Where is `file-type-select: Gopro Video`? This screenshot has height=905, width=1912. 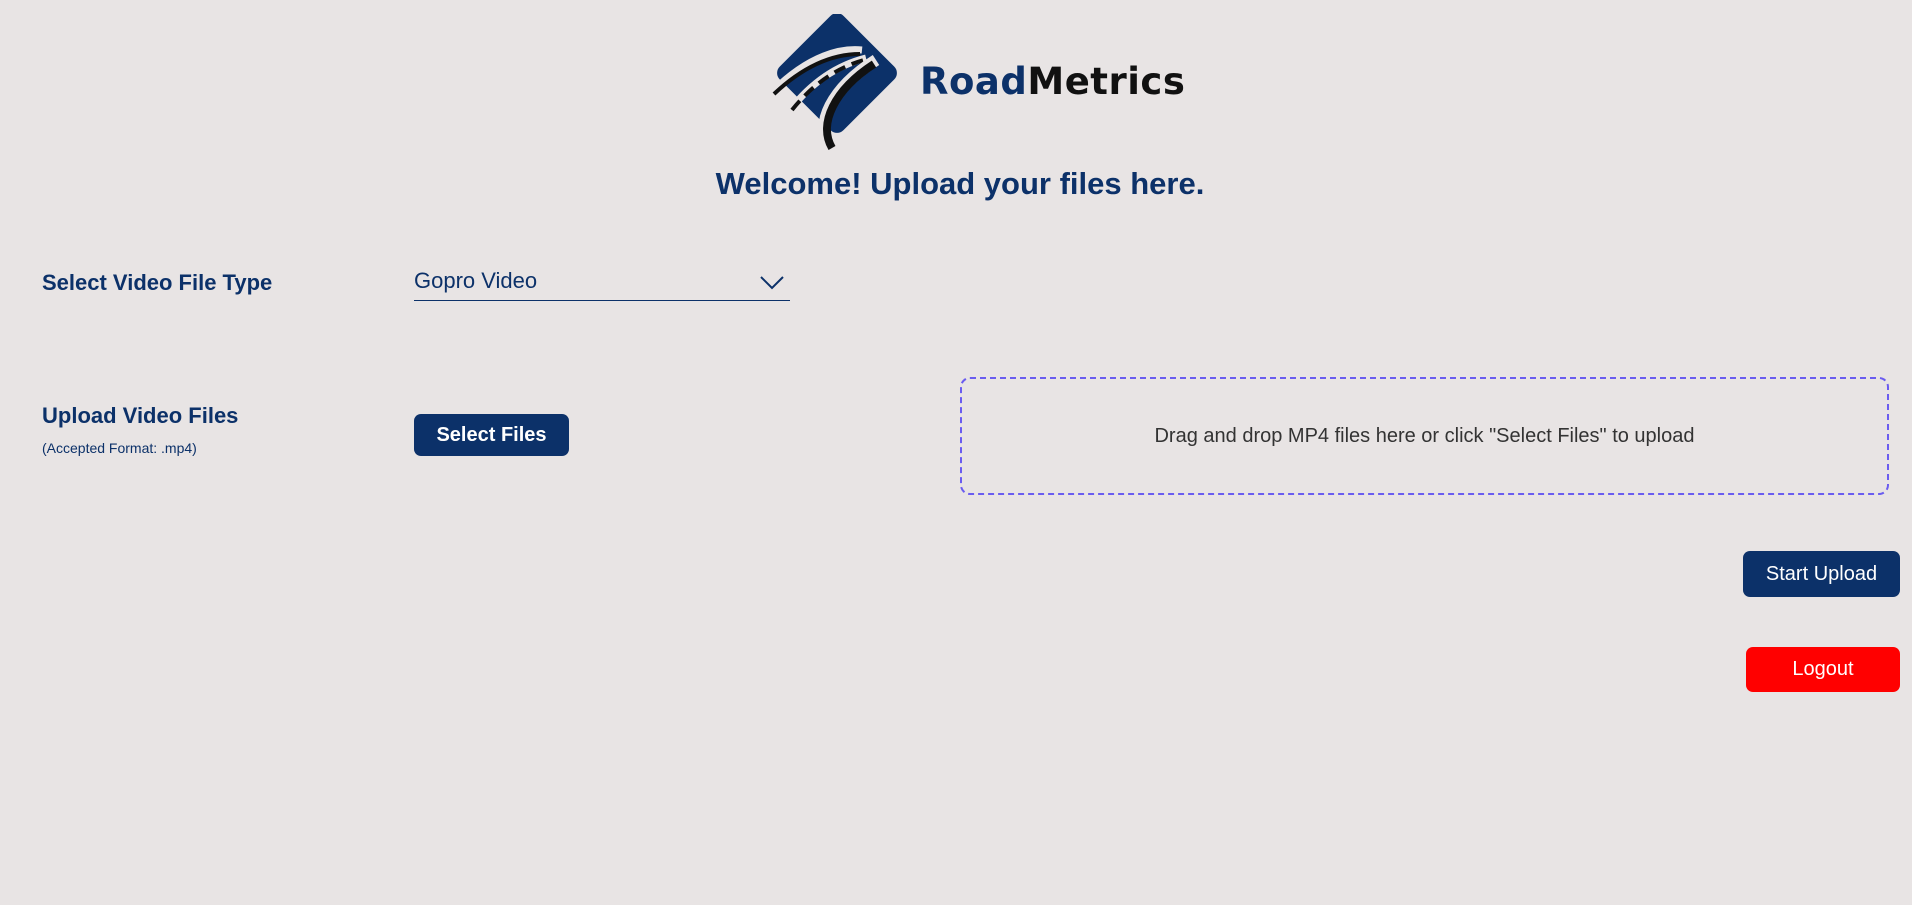
file-type-select: Gopro Video is located at coordinates (602, 281).